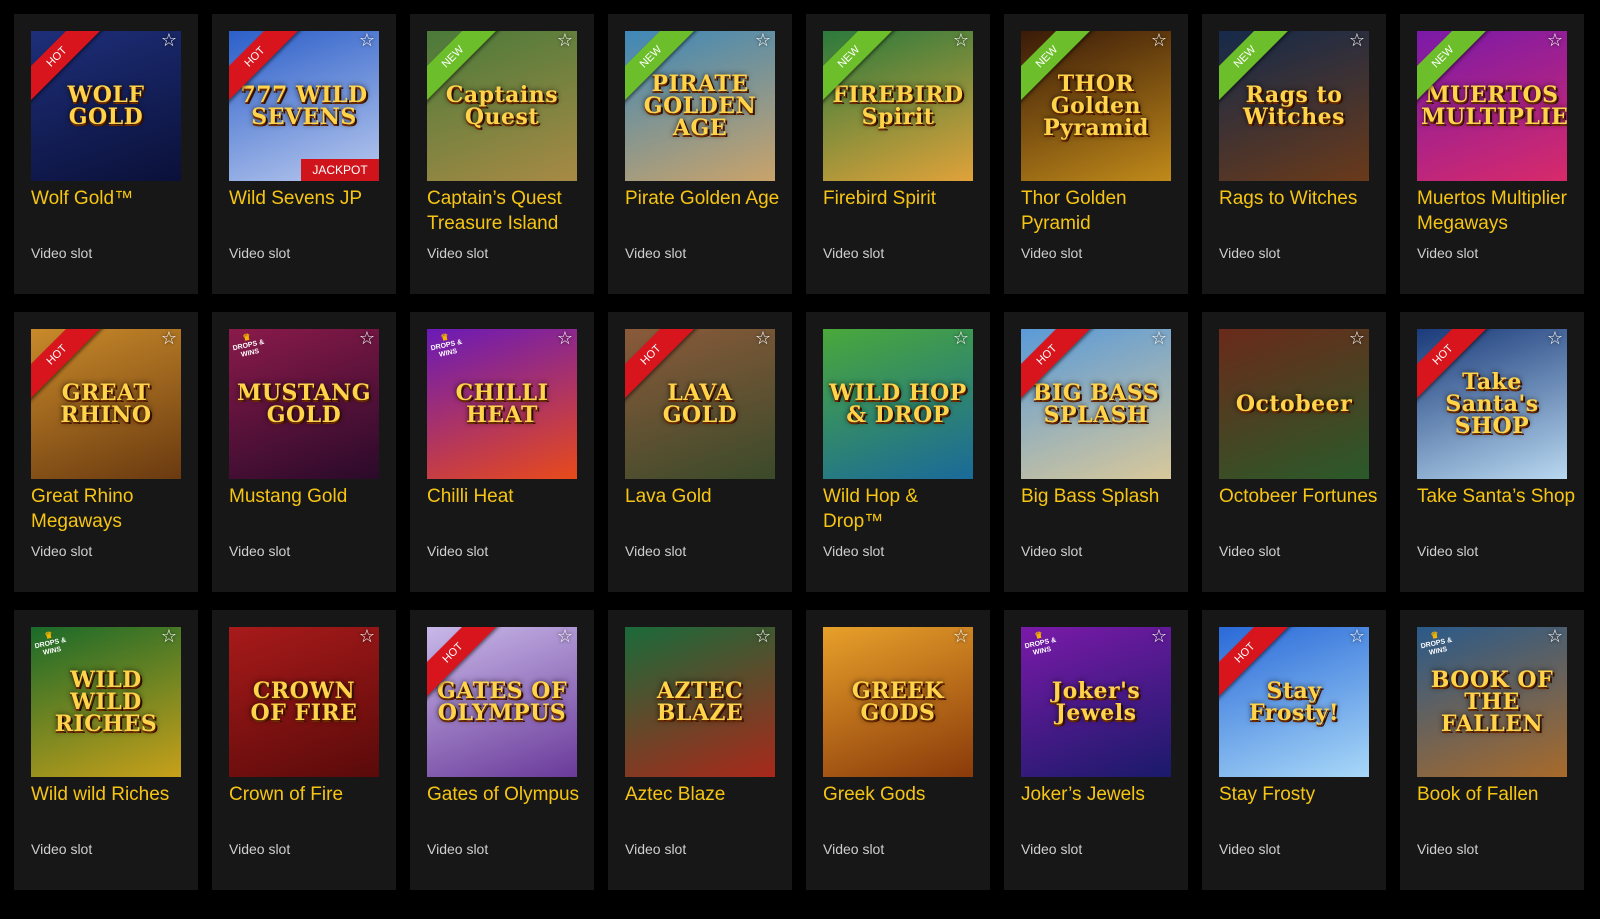  What do you see at coordinates (111, 509) in the screenshot?
I see `game-title: Great Rhino Megaways` at bounding box center [111, 509].